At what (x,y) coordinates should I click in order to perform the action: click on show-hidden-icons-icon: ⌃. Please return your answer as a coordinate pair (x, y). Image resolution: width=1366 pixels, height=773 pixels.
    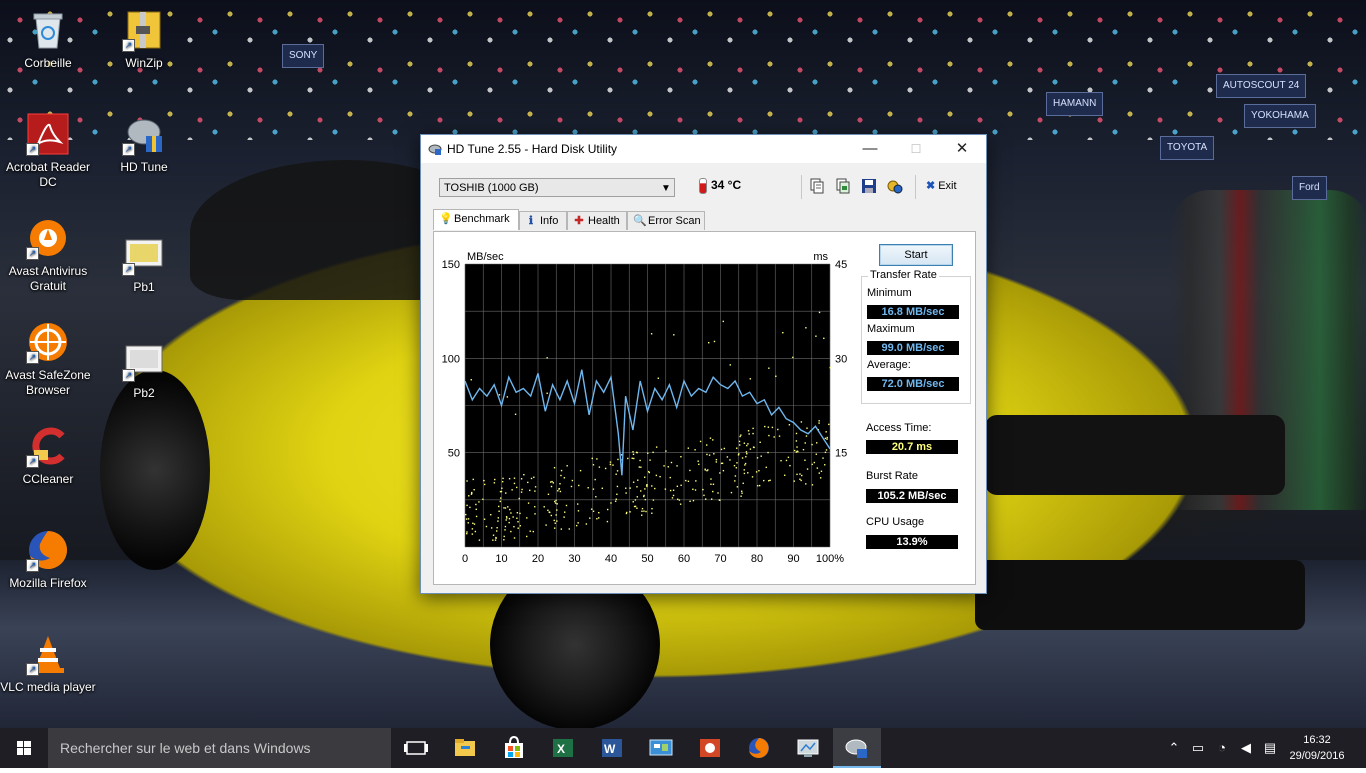
    Looking at the image, I should click on (1174, 748).